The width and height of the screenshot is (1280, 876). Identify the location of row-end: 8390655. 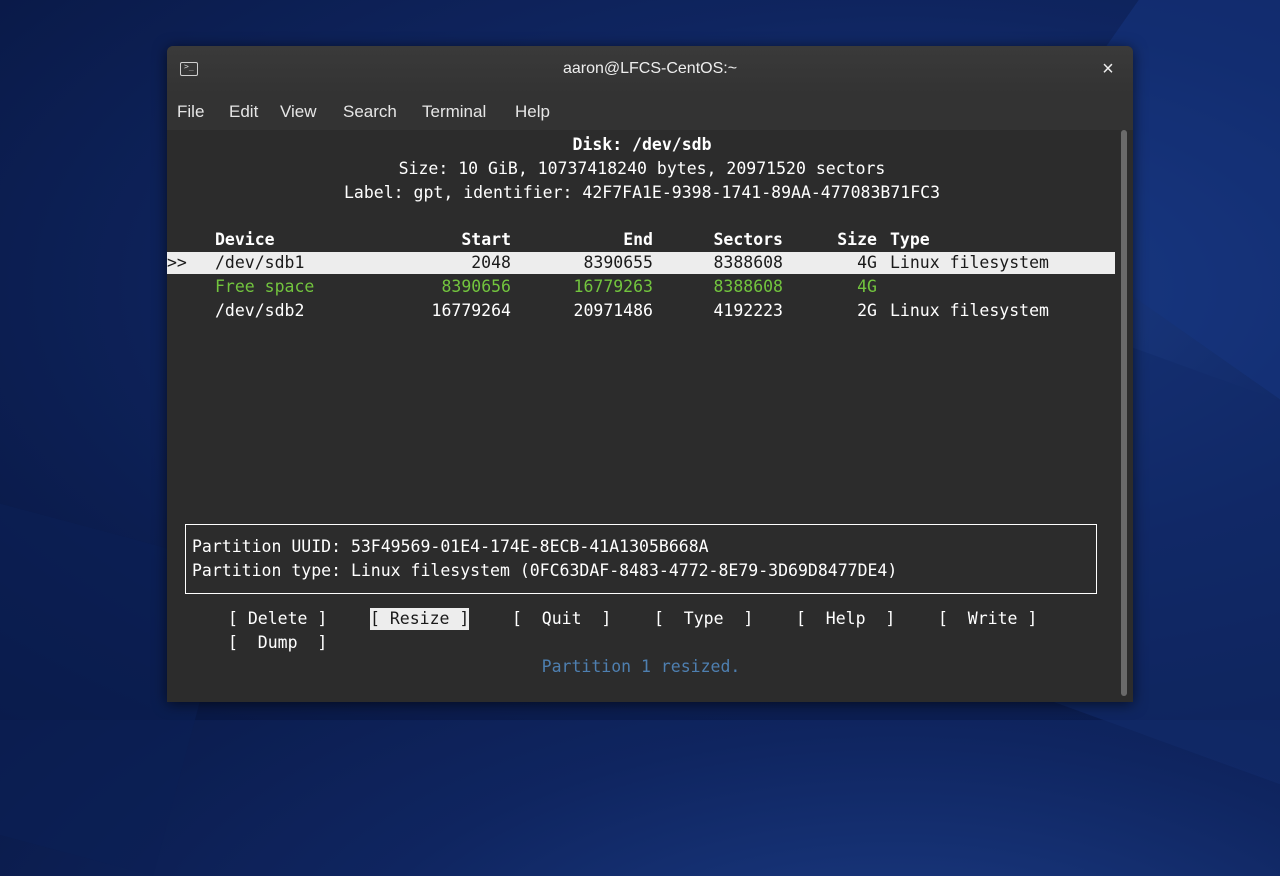
(618, 262).